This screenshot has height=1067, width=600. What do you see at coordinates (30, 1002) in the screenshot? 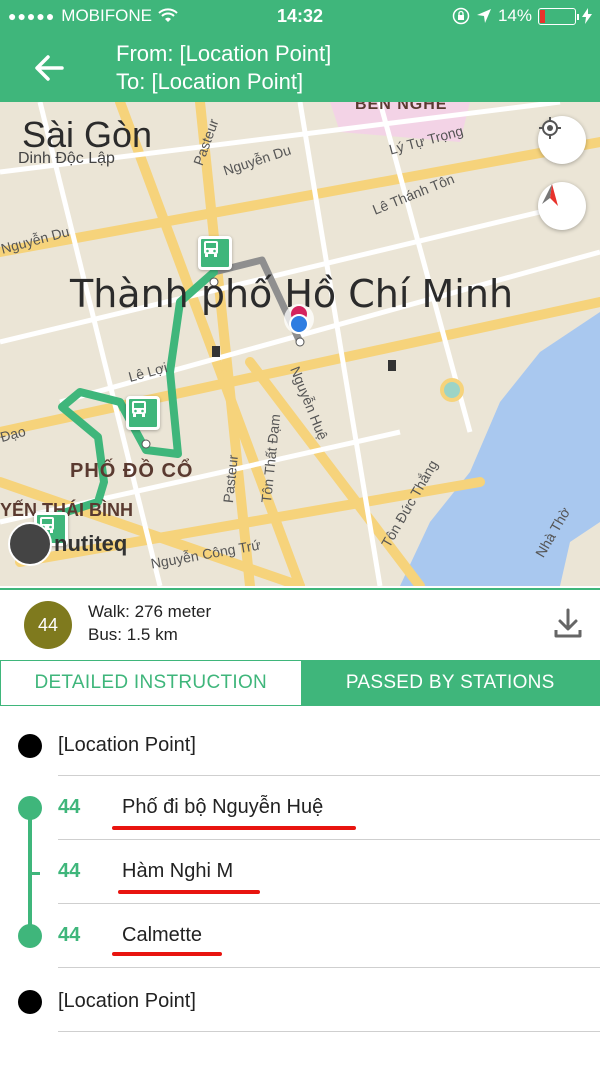
I see `end-point-icon` at bounding box center [30, 1002].